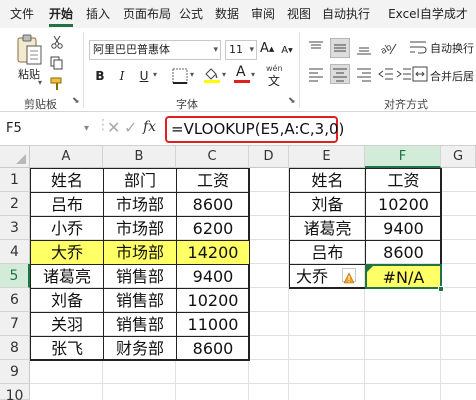 The width and height of the screenshot is (476, 400). I want to click on font-launcher-icon: ⬊, so click(292, 101).